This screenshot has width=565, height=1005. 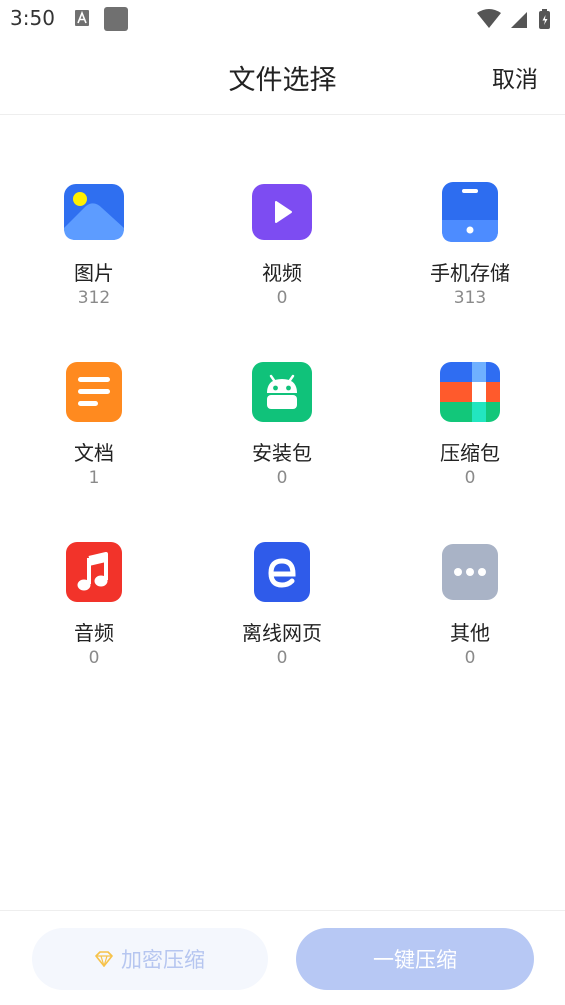 What do you see at coordinates (94, 212) in the screenshot?
I see `image-icon` at bounding box center [94, 212].